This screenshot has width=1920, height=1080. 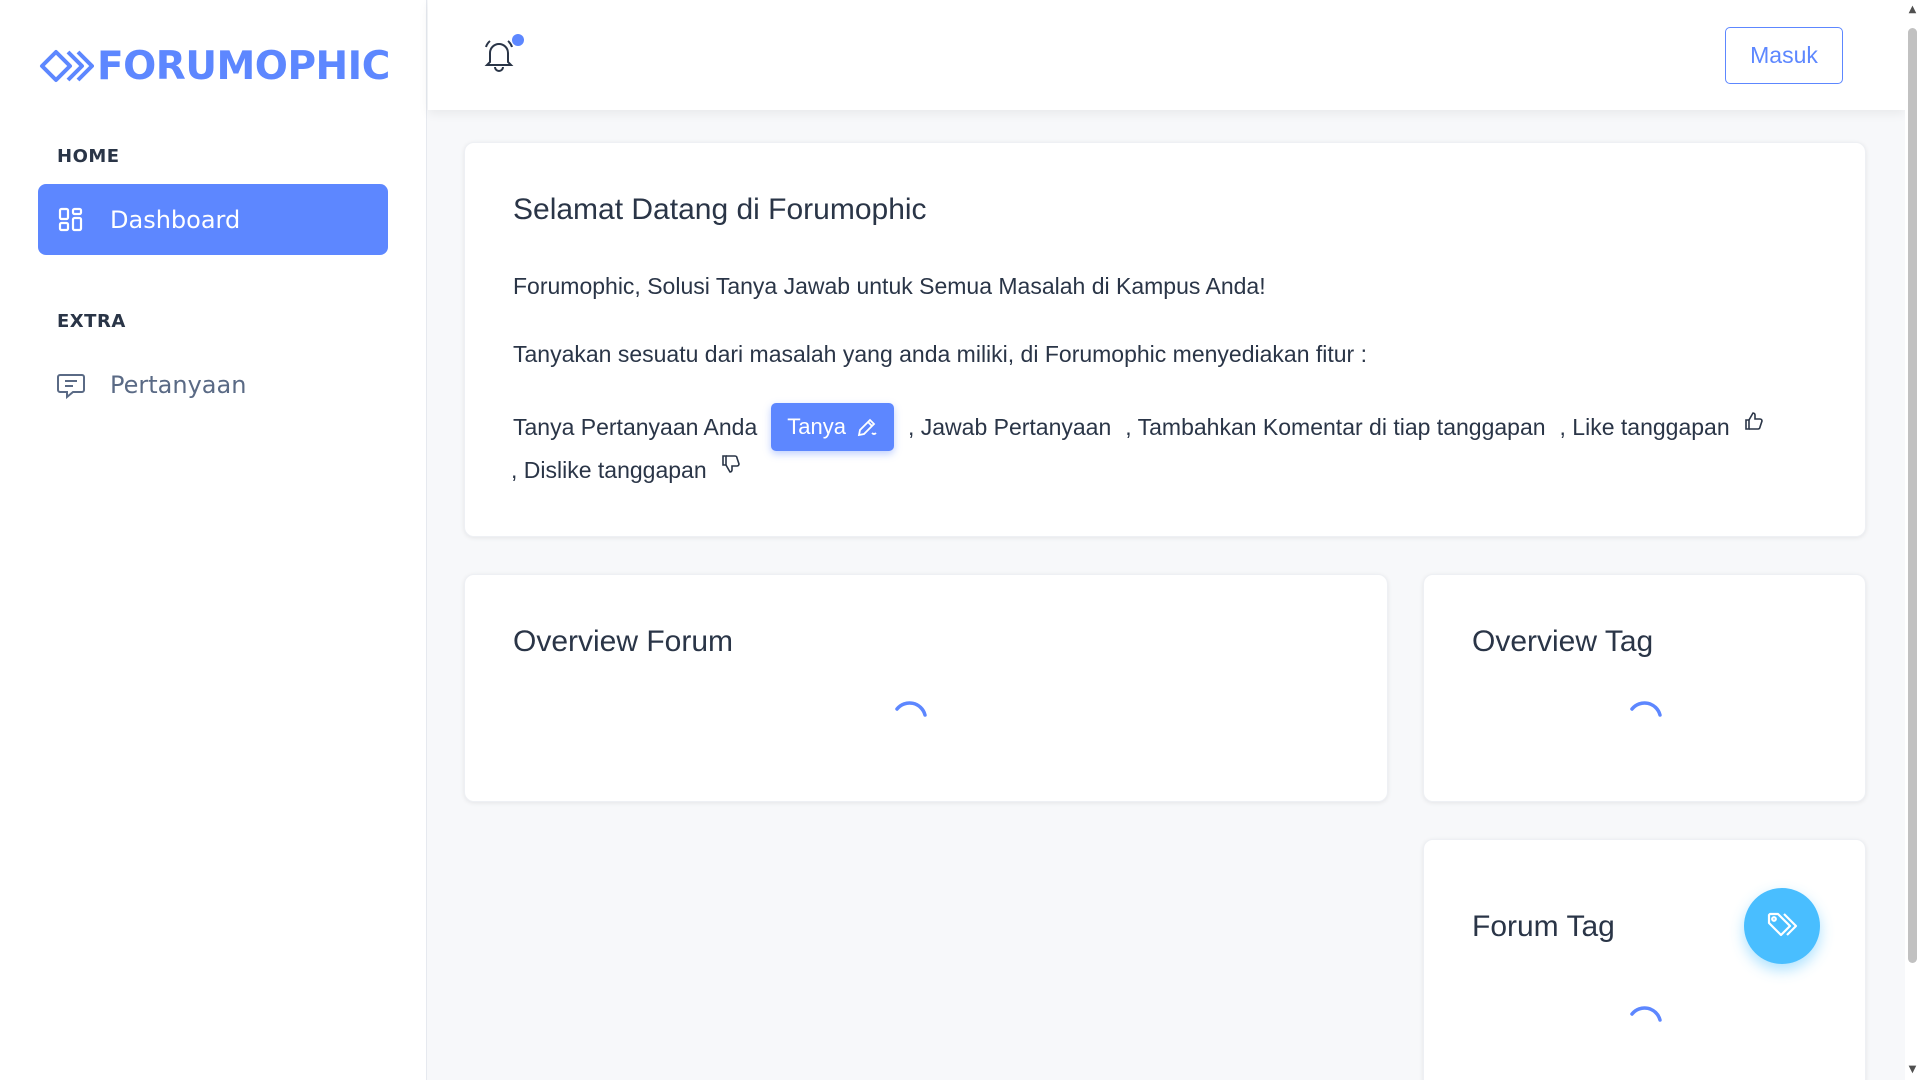 What do you see at coordinates (518, 40) in the screenshot?
I see `notification-badge` at bounding box center [518, 40].